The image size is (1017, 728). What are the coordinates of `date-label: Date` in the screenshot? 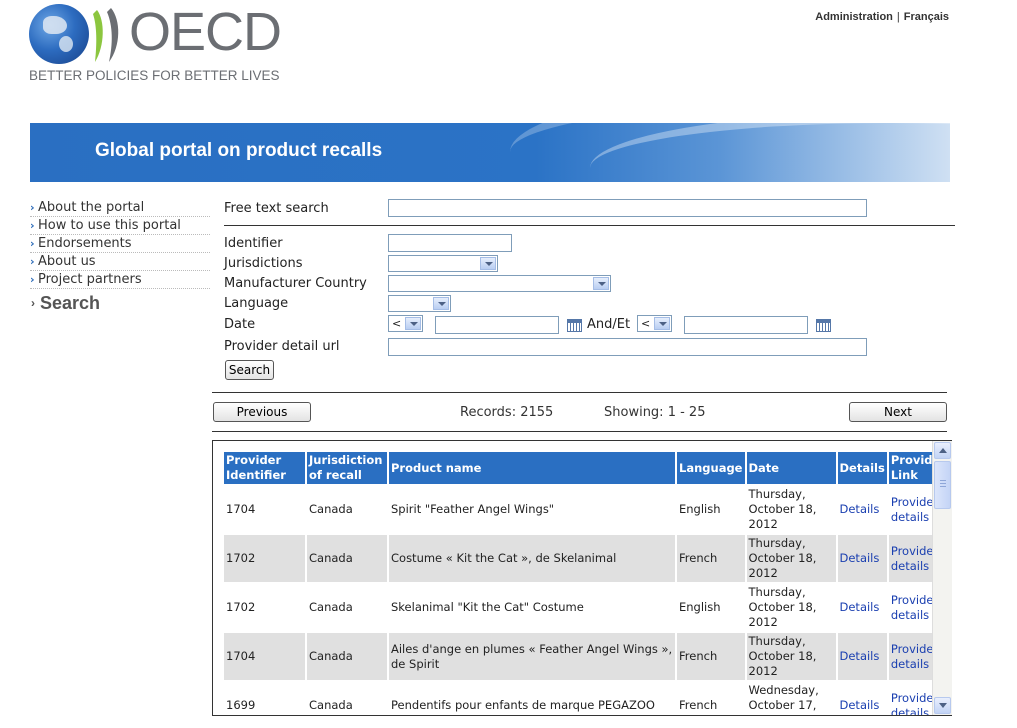 It's located at (240, 324).